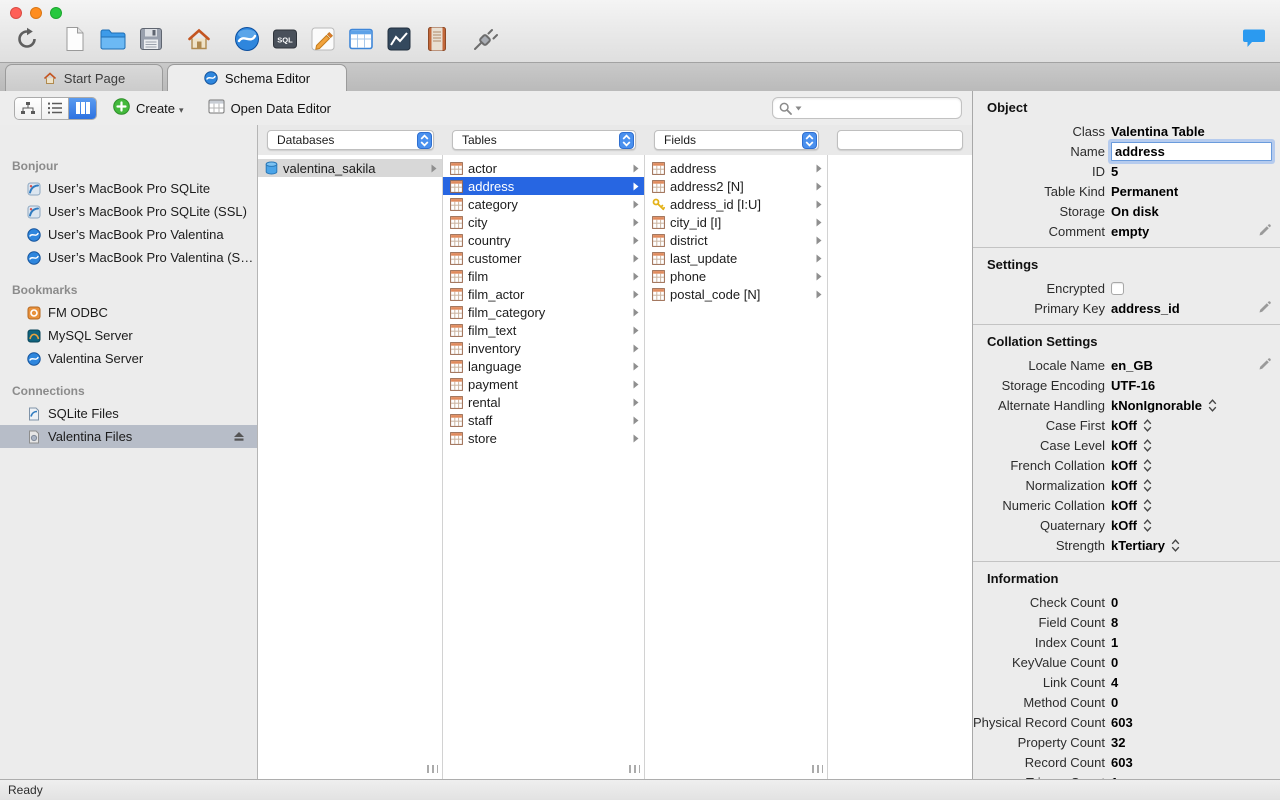 The width and height of the screenshot is (1280, 800). I want to click on search-input, so click(880, 108).